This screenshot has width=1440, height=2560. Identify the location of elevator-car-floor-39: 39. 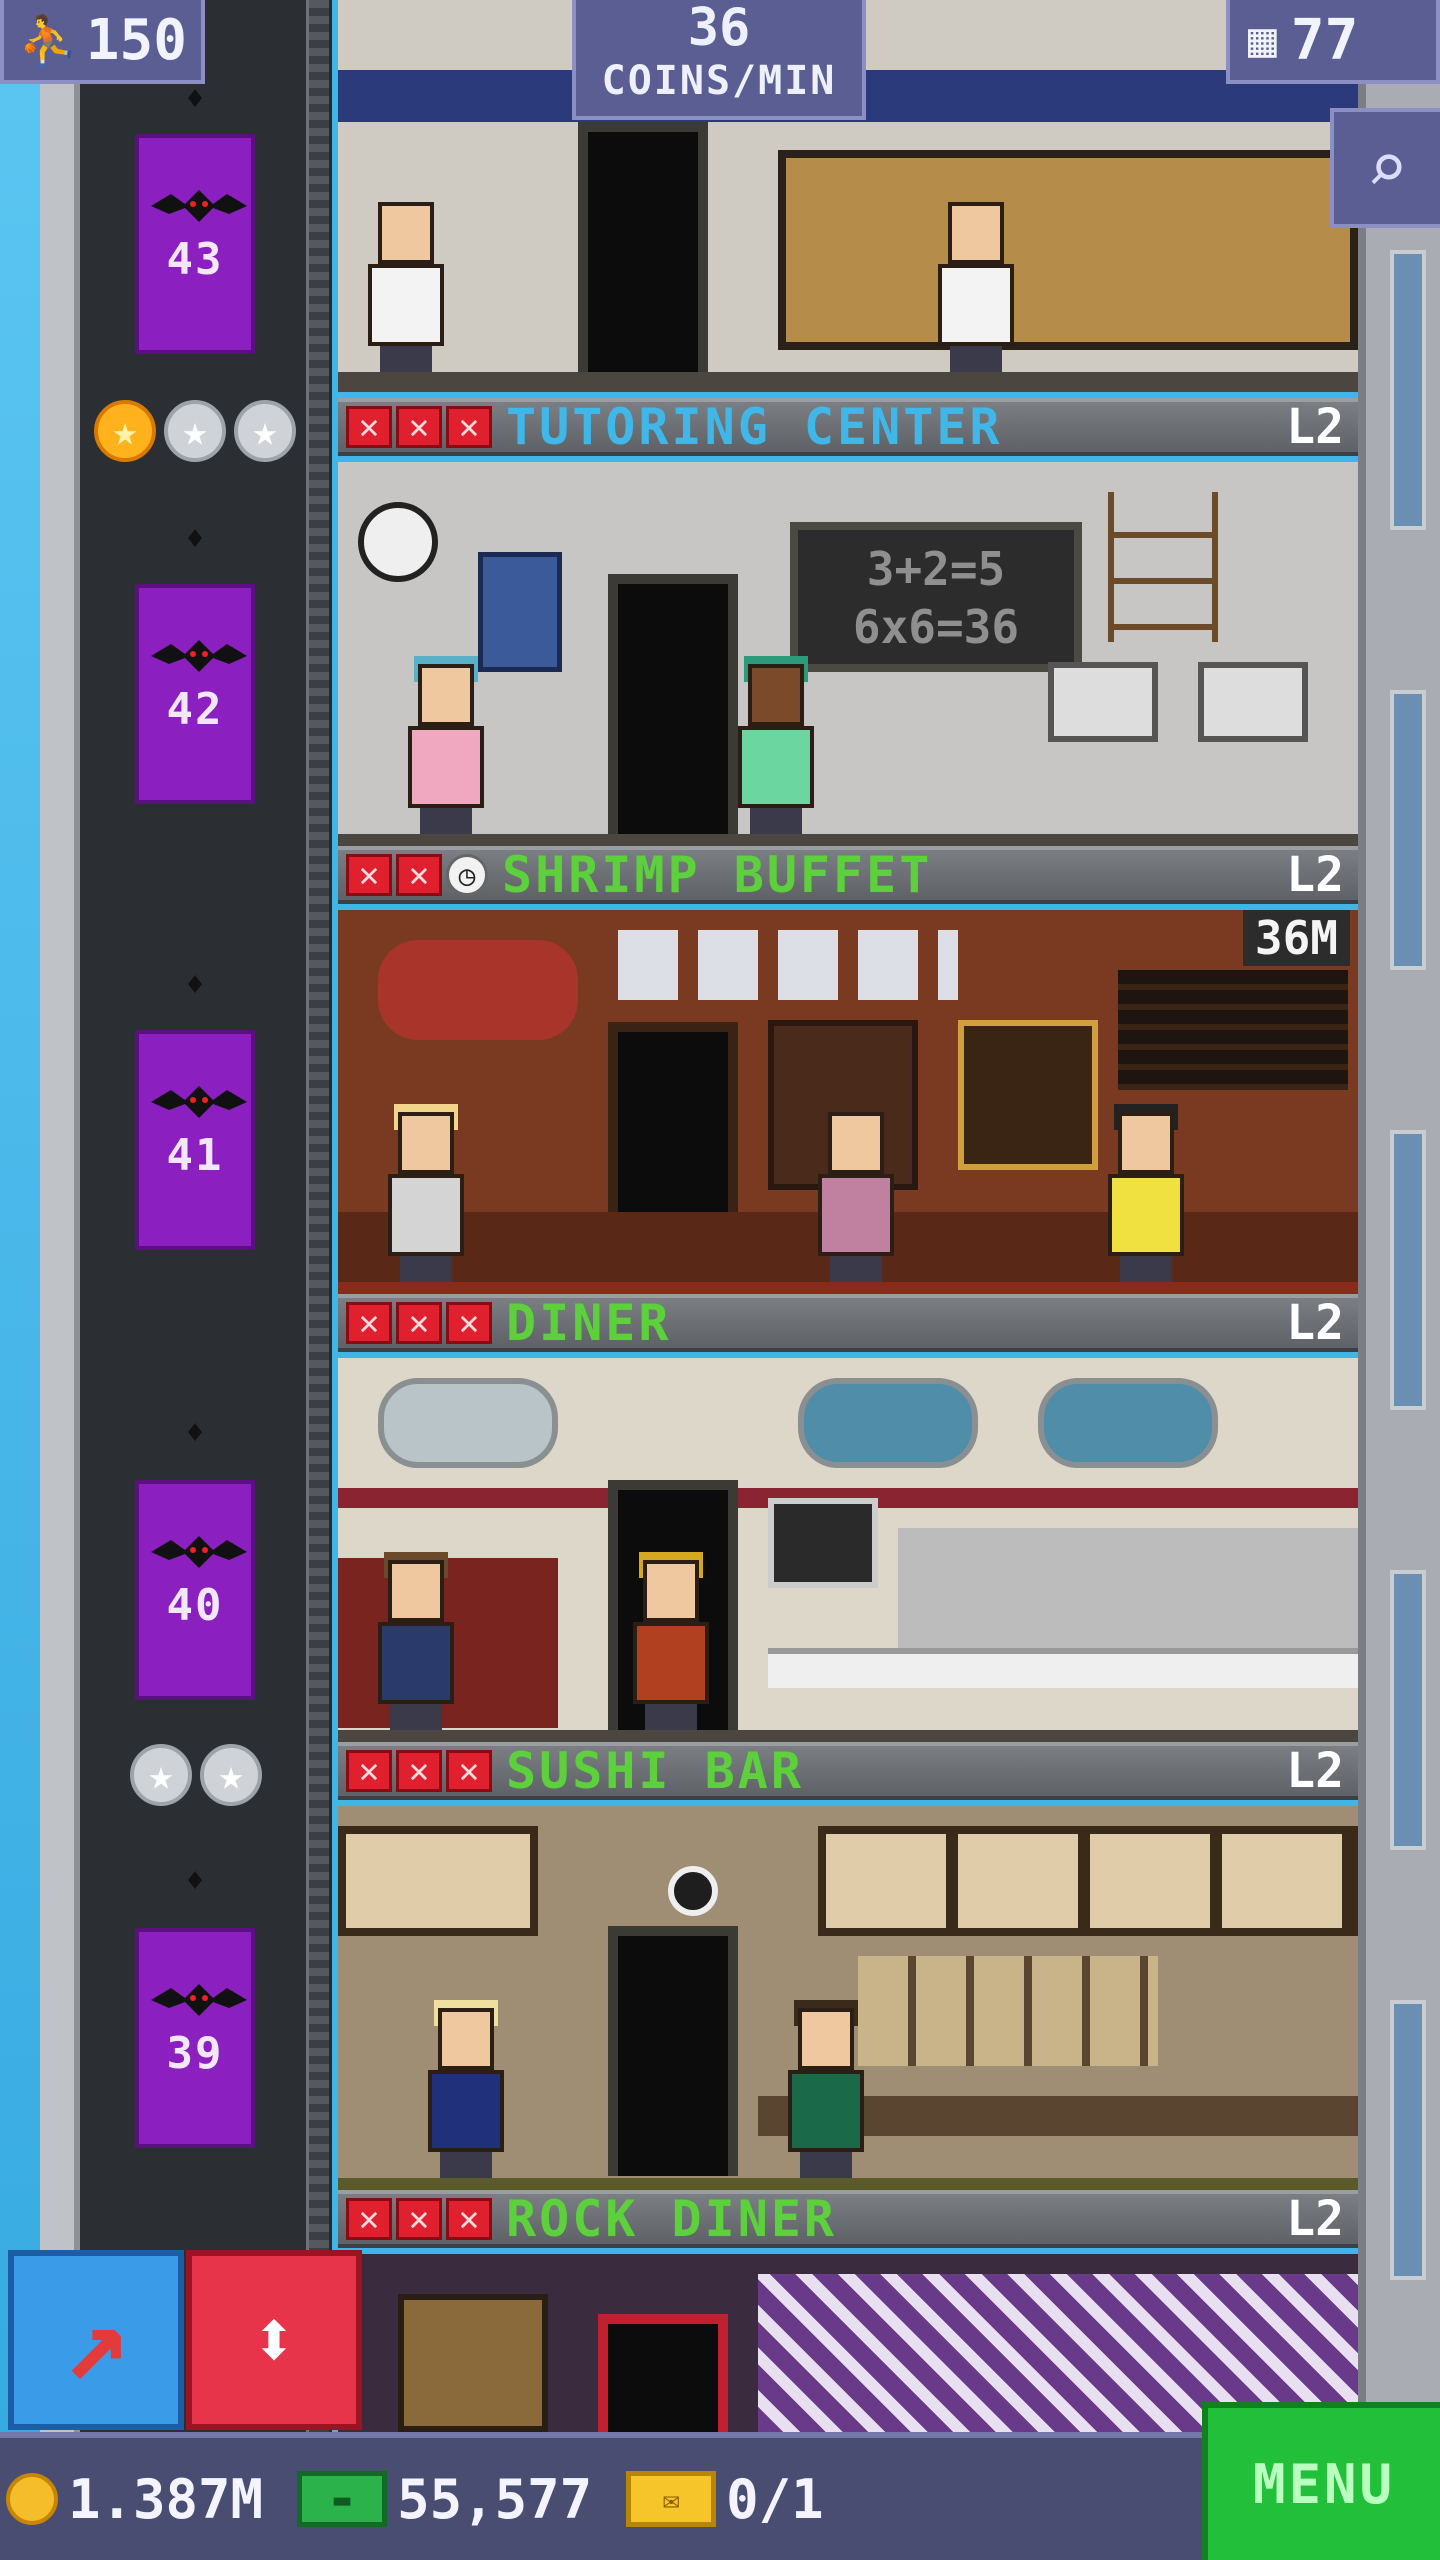
(195, 2038).